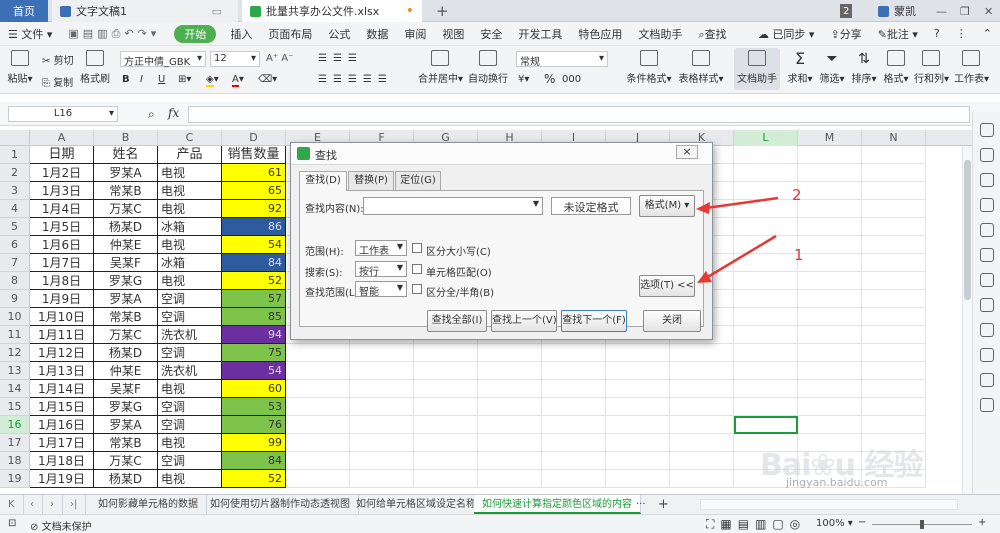  I want to click on find-next-button: 查找下一个(F), so click(594, 321).